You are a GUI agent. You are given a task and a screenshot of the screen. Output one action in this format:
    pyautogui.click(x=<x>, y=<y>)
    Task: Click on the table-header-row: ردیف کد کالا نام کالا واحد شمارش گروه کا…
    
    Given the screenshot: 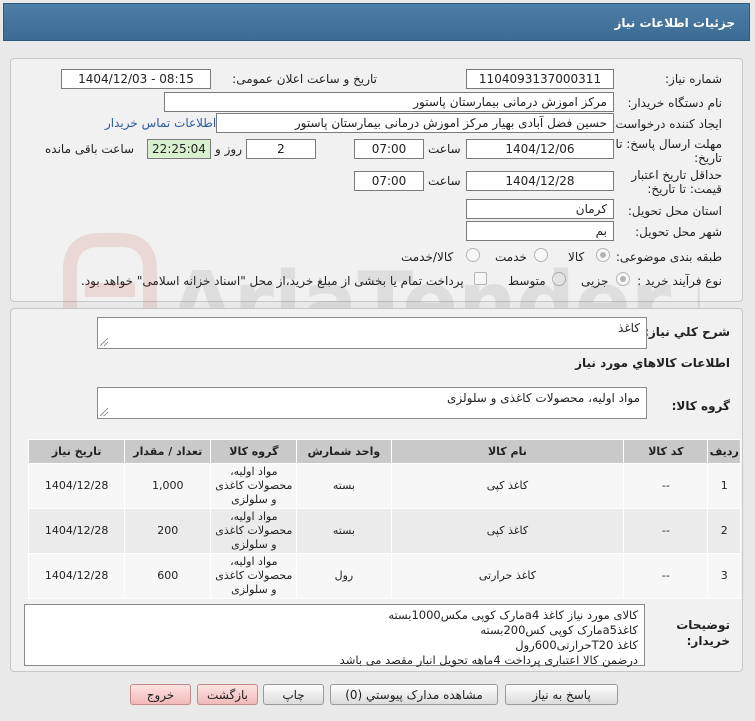 What is the action you would take?
    pyautogui.click(x=384, y=451)
    